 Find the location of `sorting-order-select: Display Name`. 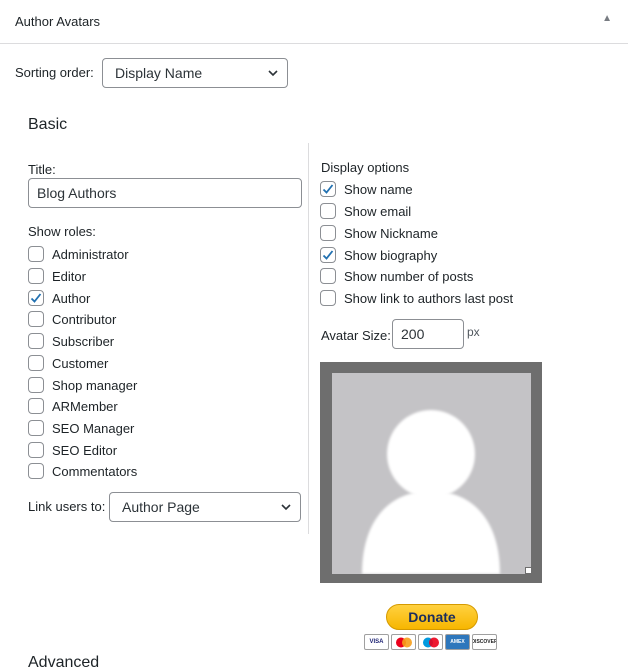

sorting-order-select: Display Name is located at coordinates (195, 73).